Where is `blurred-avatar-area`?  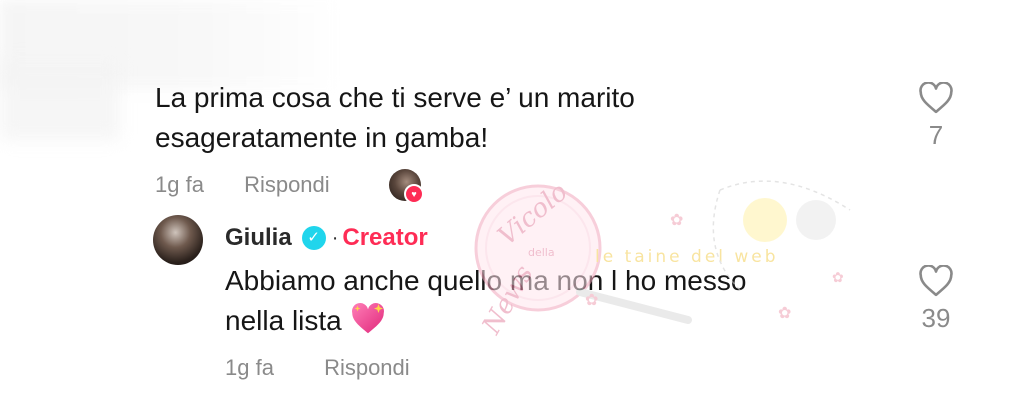 blurred-avatar-area is located at coordinates (60, 100).